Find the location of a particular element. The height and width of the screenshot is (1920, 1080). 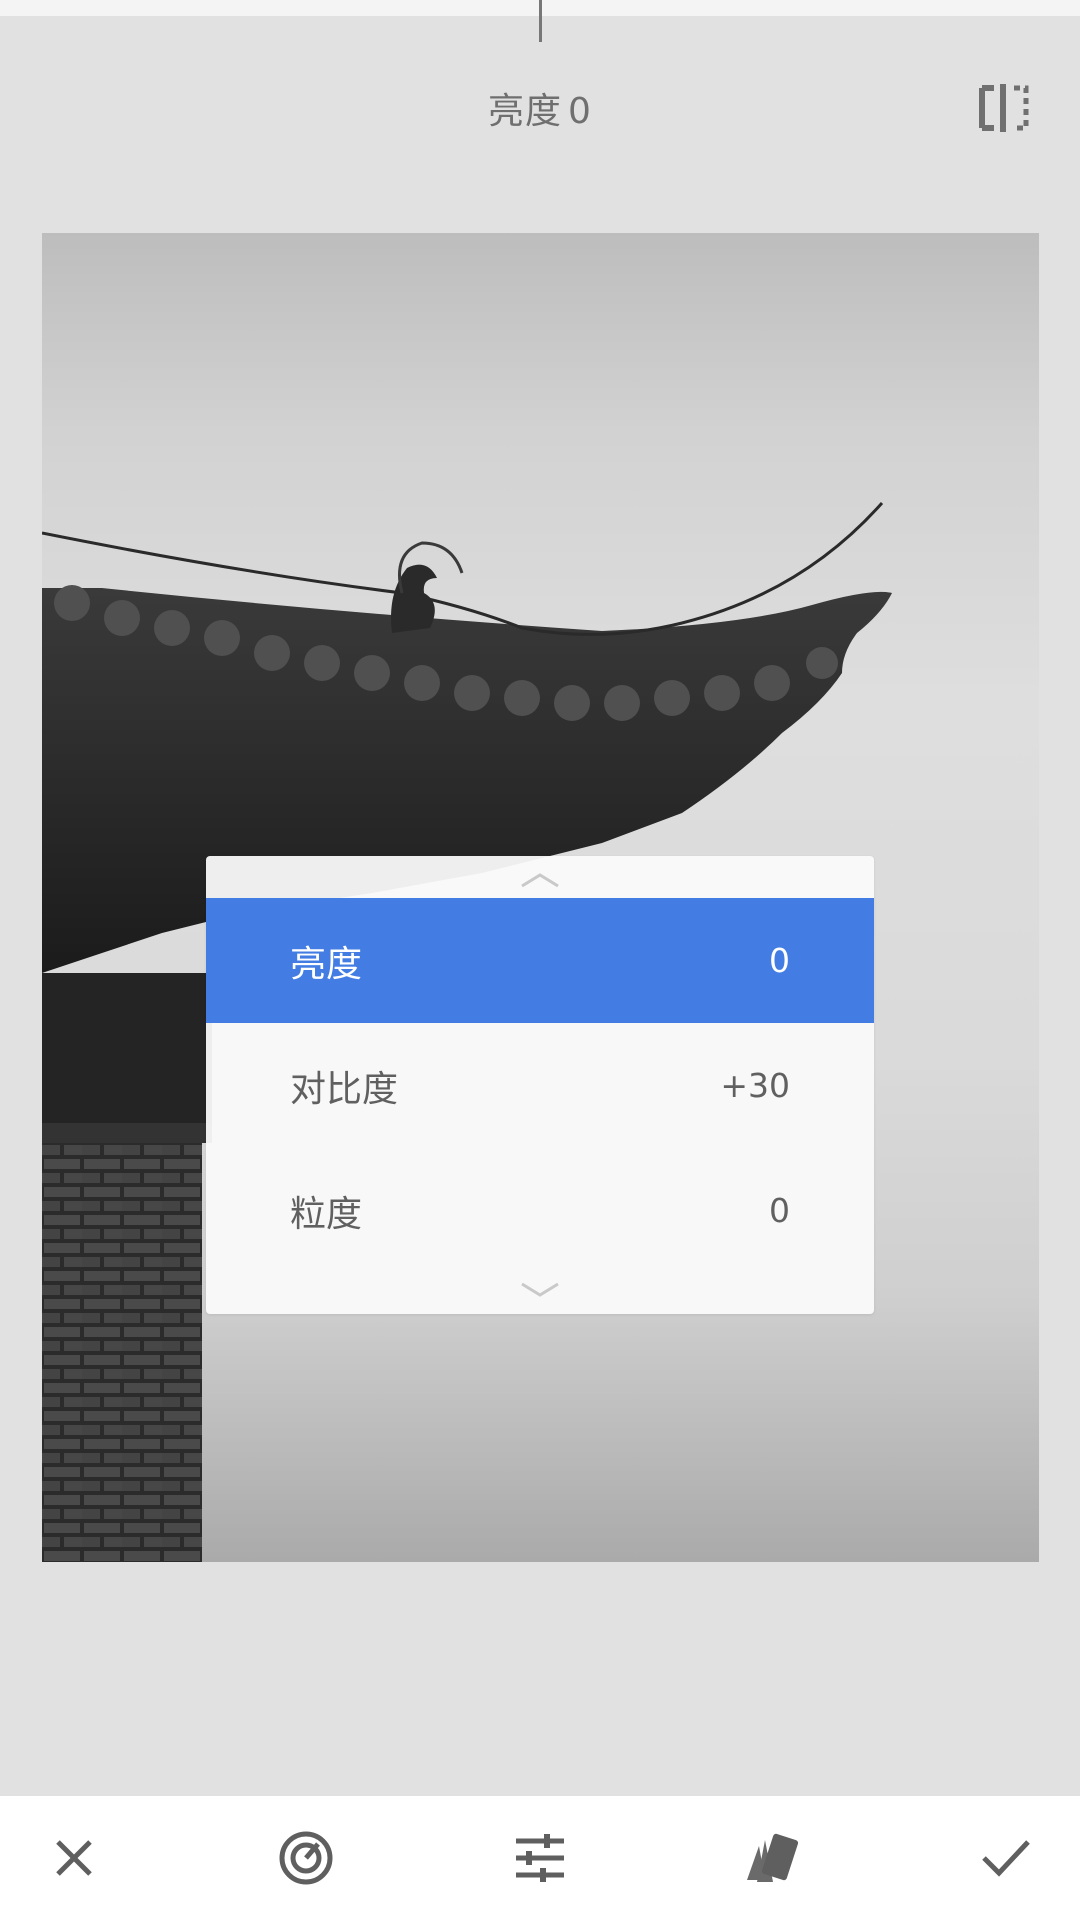

adjust-title-value: 0 is located at coordinates (580, 111).